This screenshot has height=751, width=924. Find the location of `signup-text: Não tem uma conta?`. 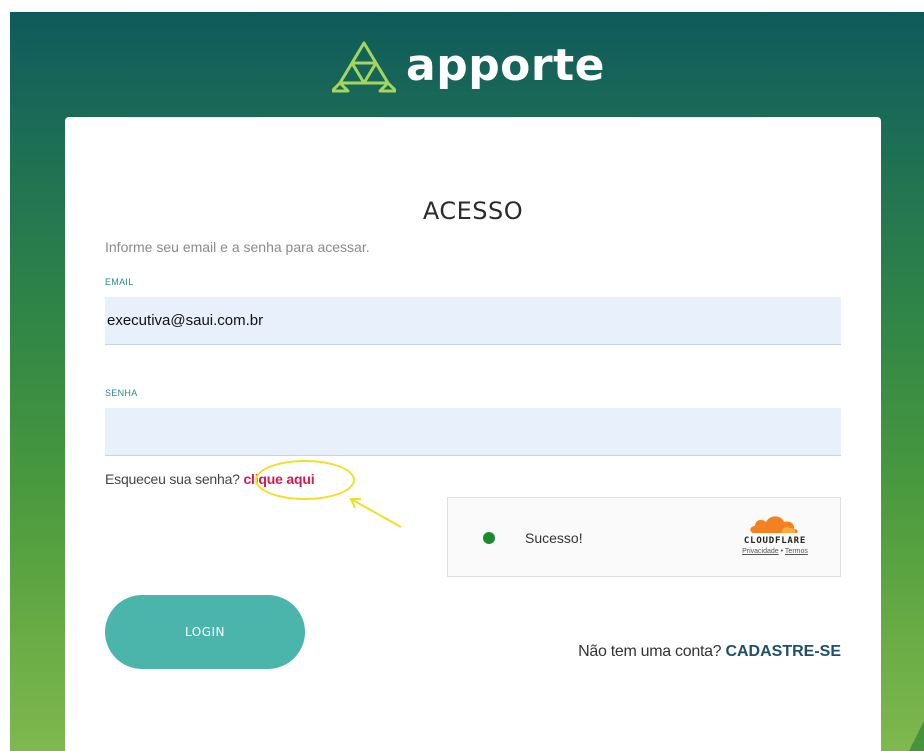

signup-text: Não tem uma conta? is located at coordinates (650, 651).